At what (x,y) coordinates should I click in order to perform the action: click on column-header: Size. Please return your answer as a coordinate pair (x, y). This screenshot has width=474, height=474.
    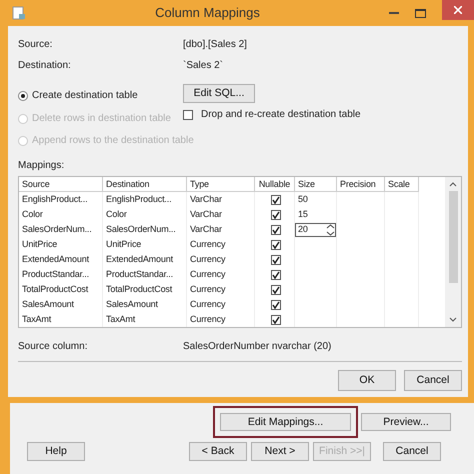
    Looking at the image, I should click on (316, 184).